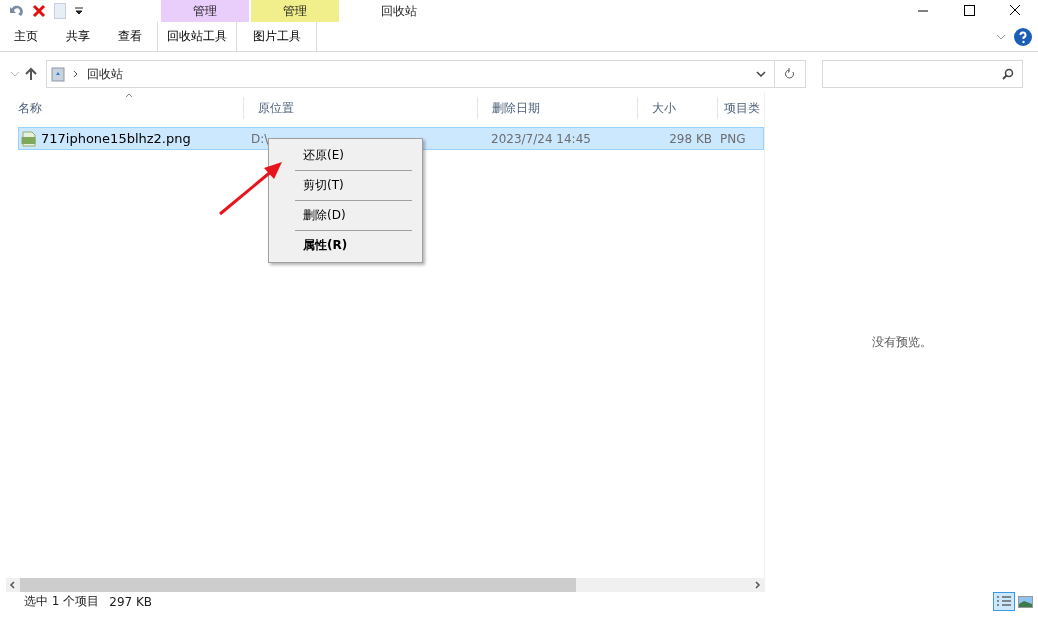 The height and width of the screenshot is (619, 1038). Describe the element at coordinates (124, 108) in the screenshot. I see `column-header: 名称` at that location.